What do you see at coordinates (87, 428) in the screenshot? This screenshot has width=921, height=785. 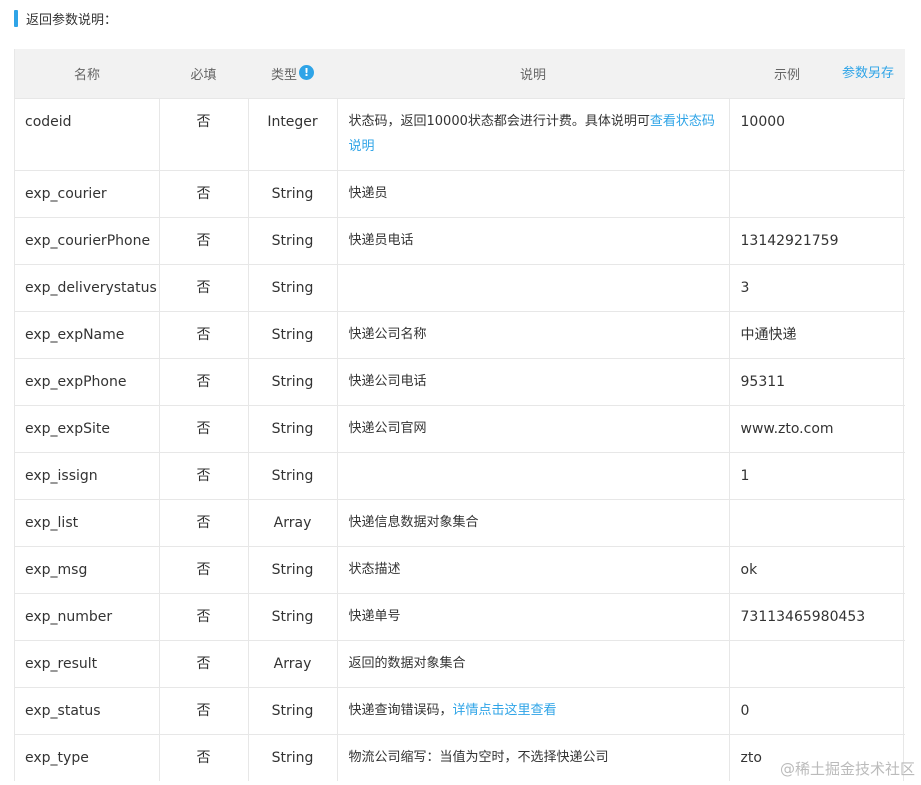 I see `param-name-cell: exp_expSite` at bounding box center [87, 428].